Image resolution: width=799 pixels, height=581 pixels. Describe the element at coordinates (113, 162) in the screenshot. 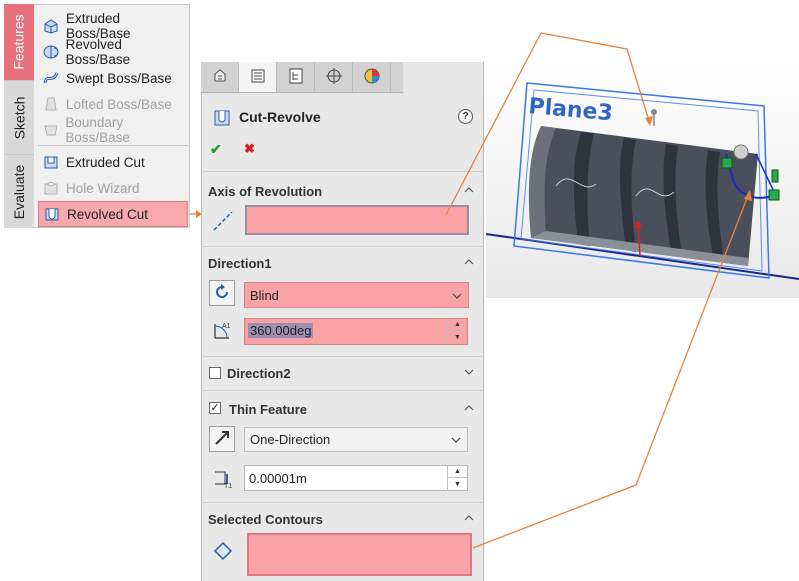

I see `menu-item-extruded-cut: Extruded Cut` at that location.